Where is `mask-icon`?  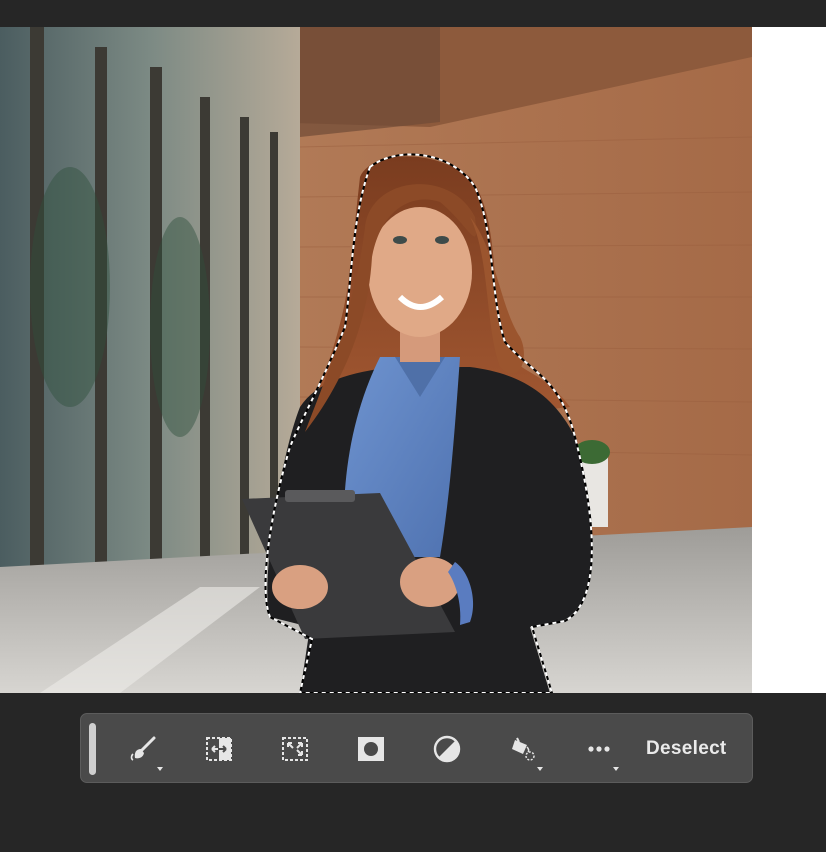 mask-icon is located at coordinates (371, 749).